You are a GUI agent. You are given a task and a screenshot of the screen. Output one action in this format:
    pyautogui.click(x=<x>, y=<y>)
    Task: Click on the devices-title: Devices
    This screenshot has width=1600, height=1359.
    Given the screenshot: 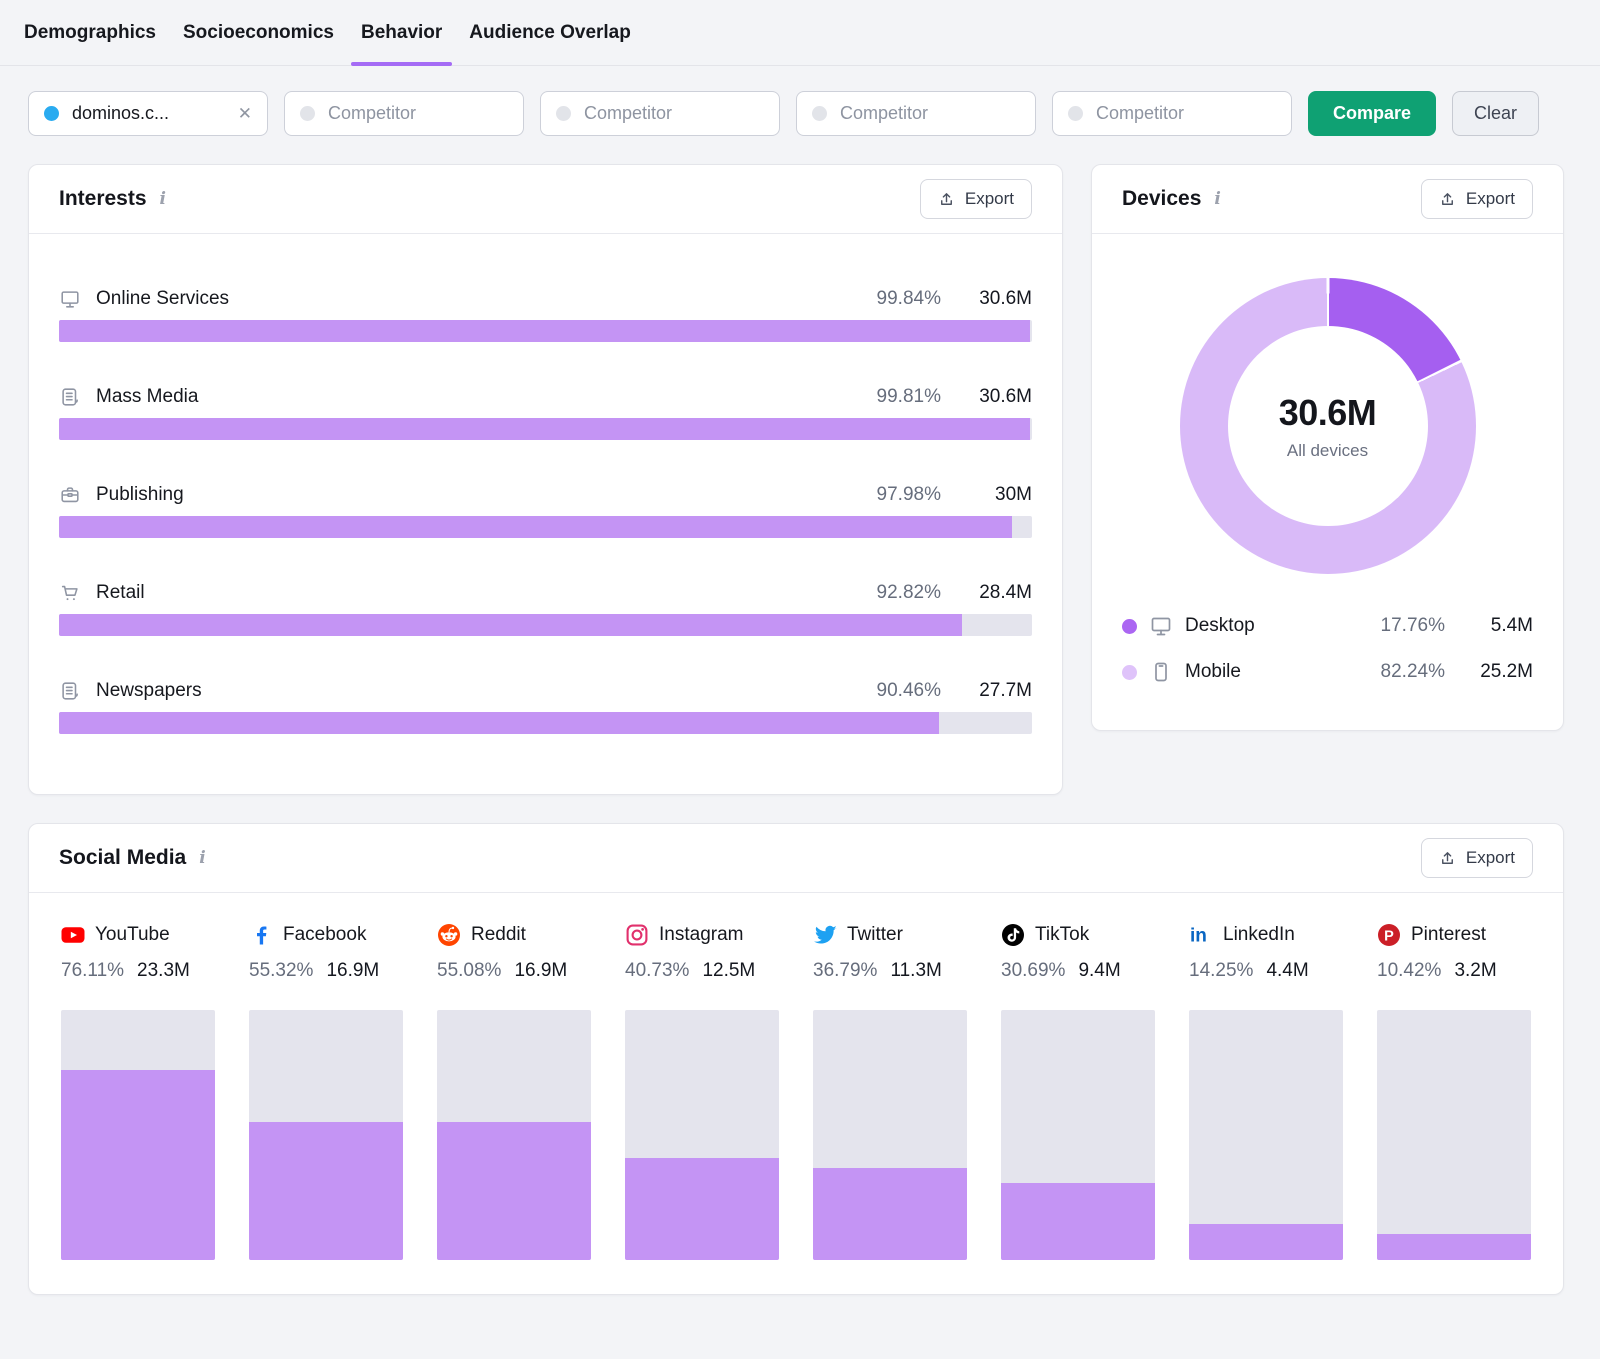 What is the action you would take?
    pyautogui.click(x=1162, y=198)
    